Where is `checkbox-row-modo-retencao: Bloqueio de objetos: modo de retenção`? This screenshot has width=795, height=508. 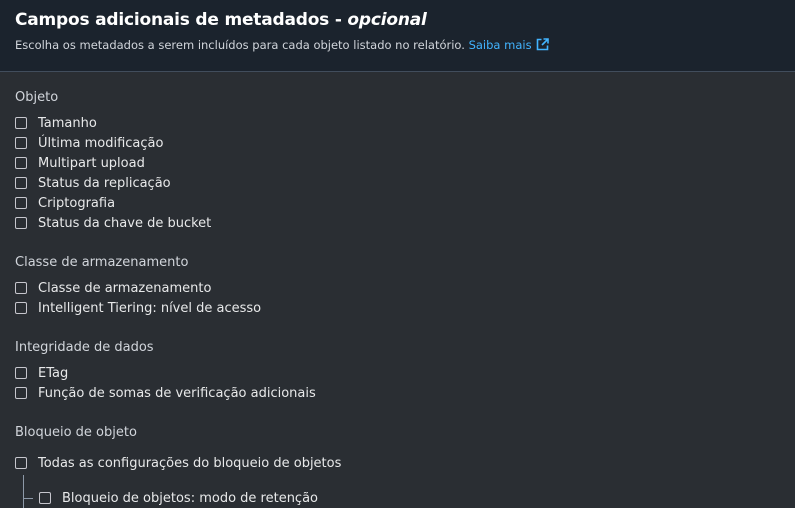
checkbox-row-modo-retencao: Bloqueio de objetos: modo de retenção is located at coordinates (178, 498).